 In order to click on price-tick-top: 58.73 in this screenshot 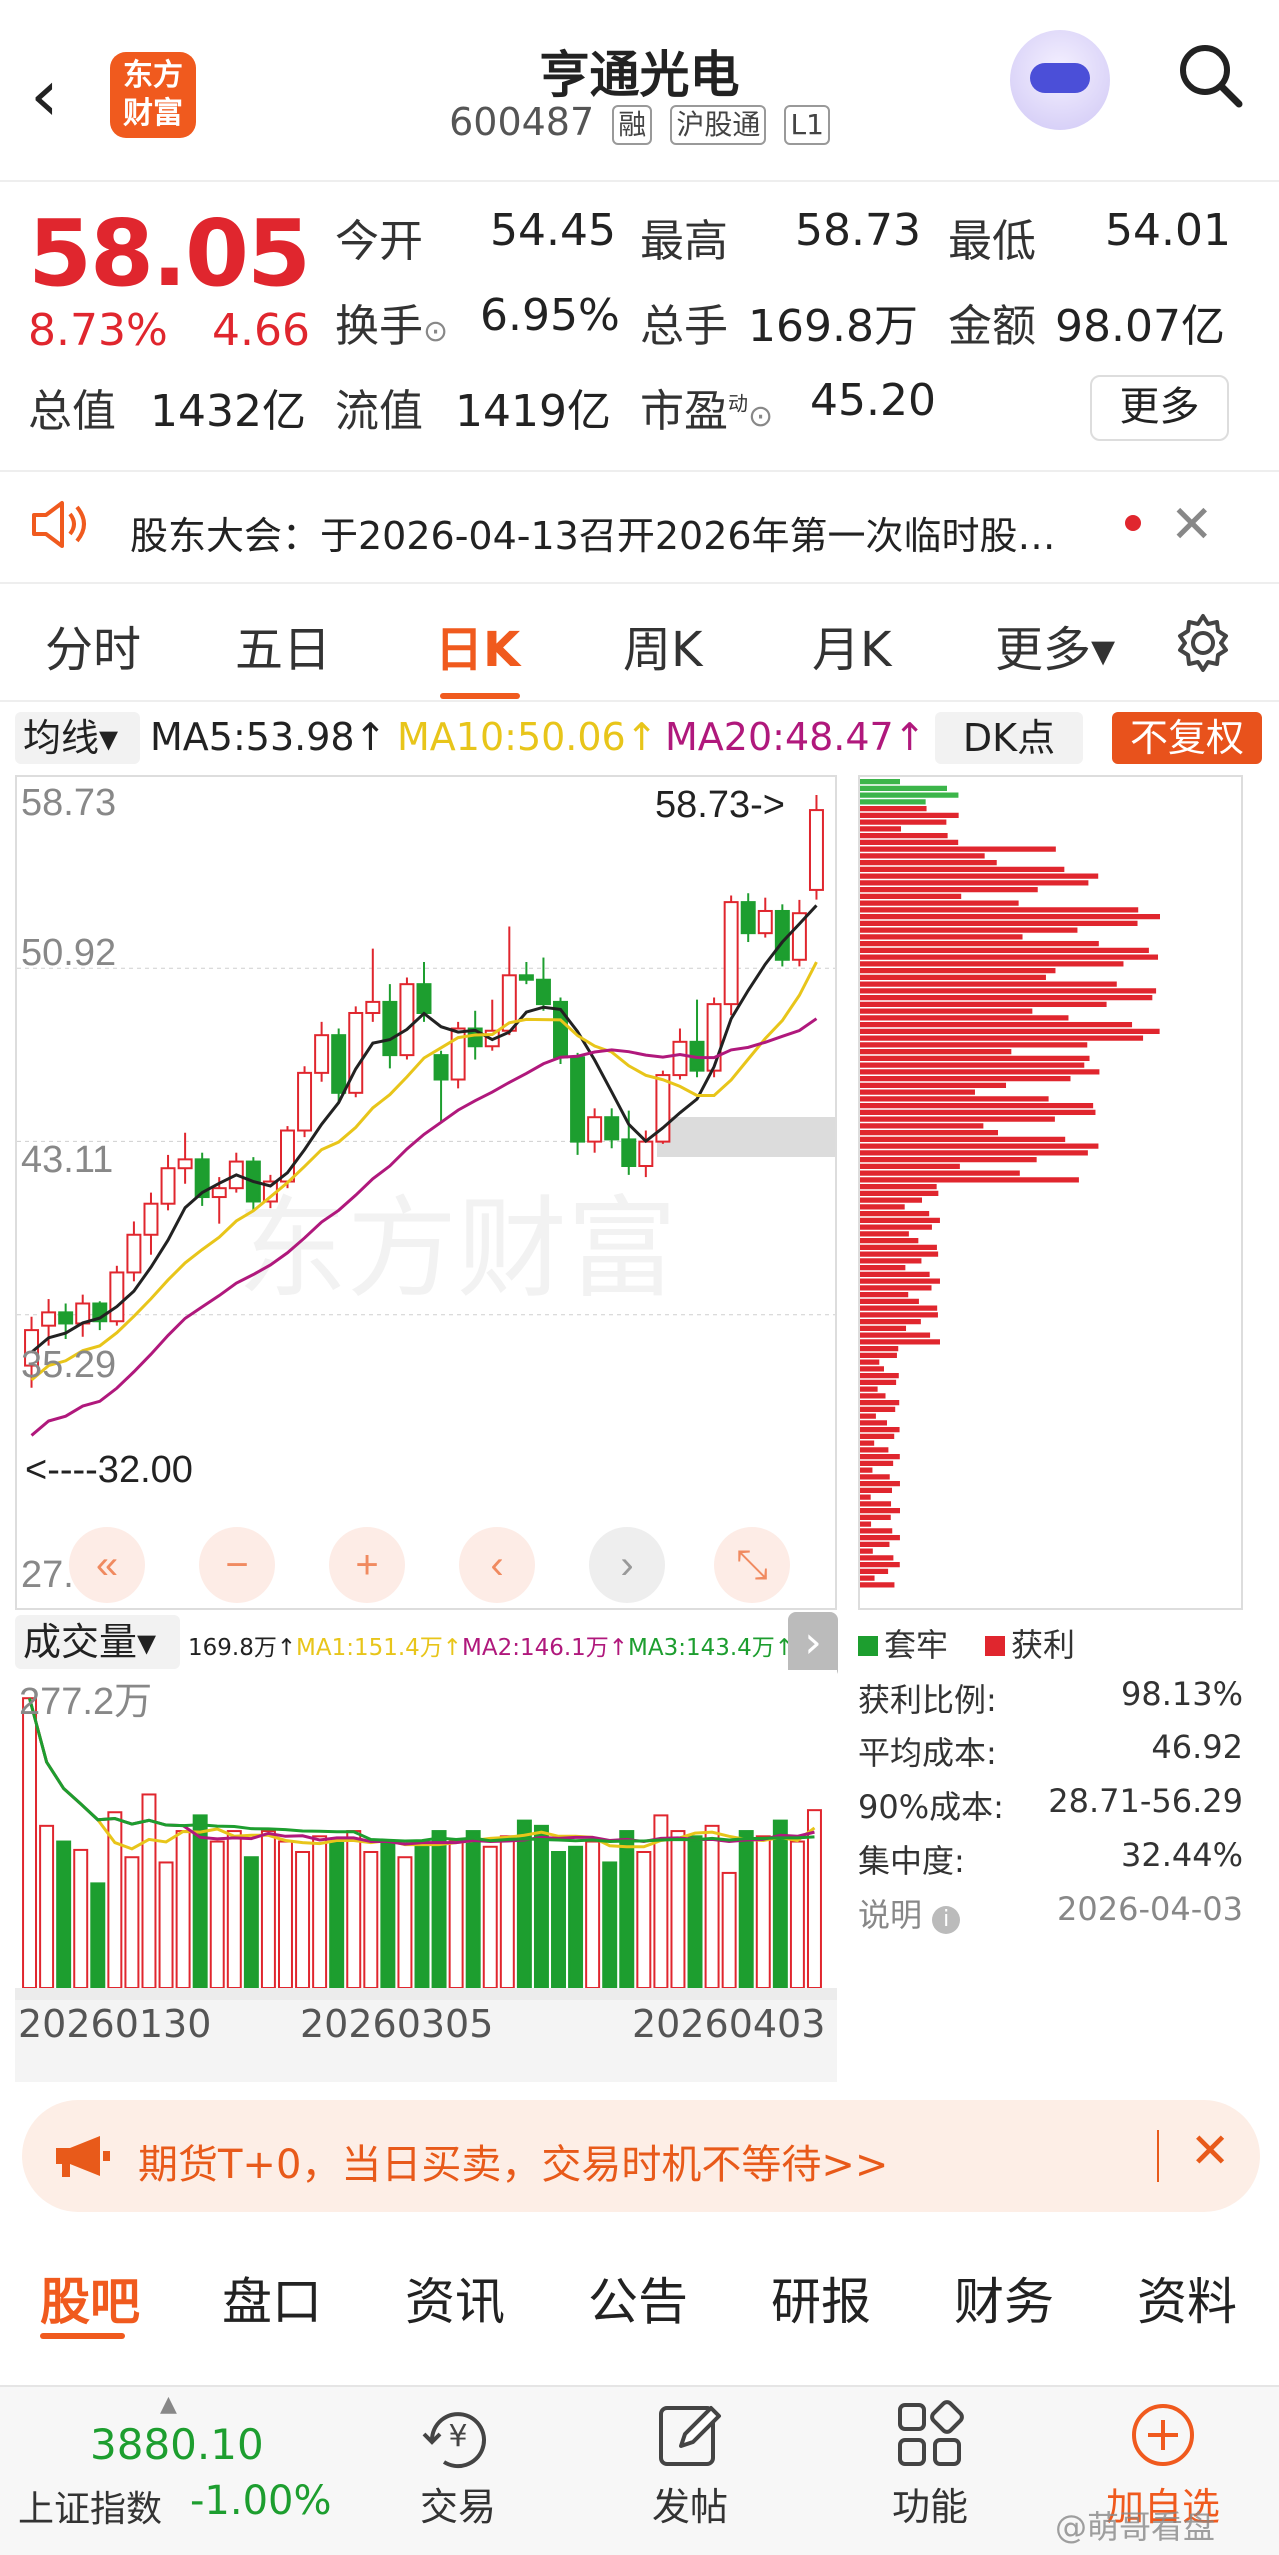, I will do `click(68, 803)`.